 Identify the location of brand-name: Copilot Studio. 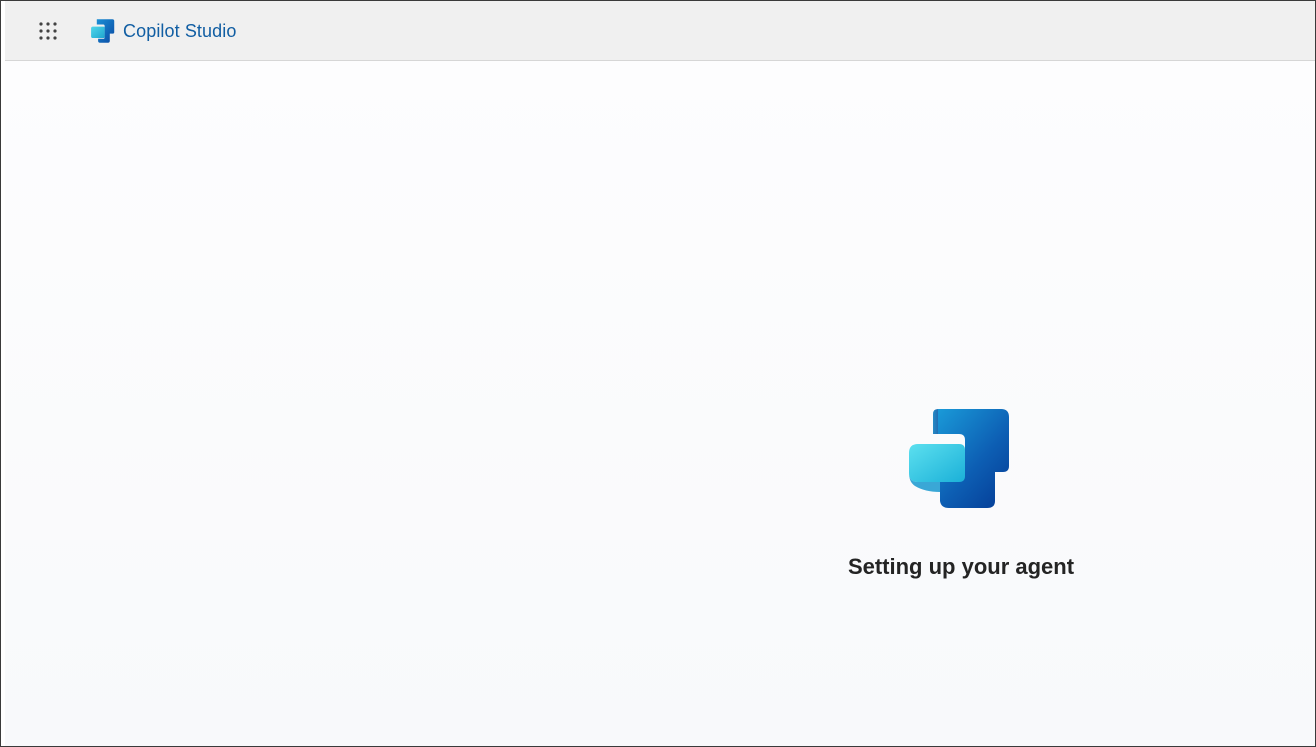
(180, 30).